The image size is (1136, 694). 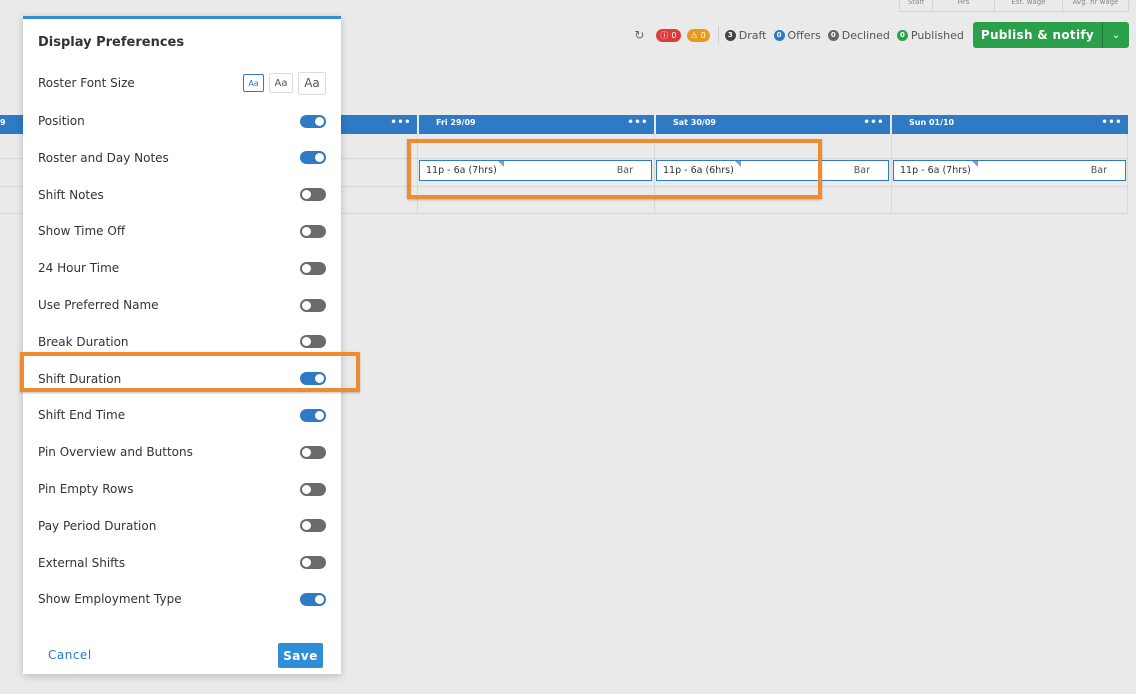 What do you see at coordinates (614, 169) in the screenshot?
I see `shift-highlight-box` at bounding box center [614, 169].